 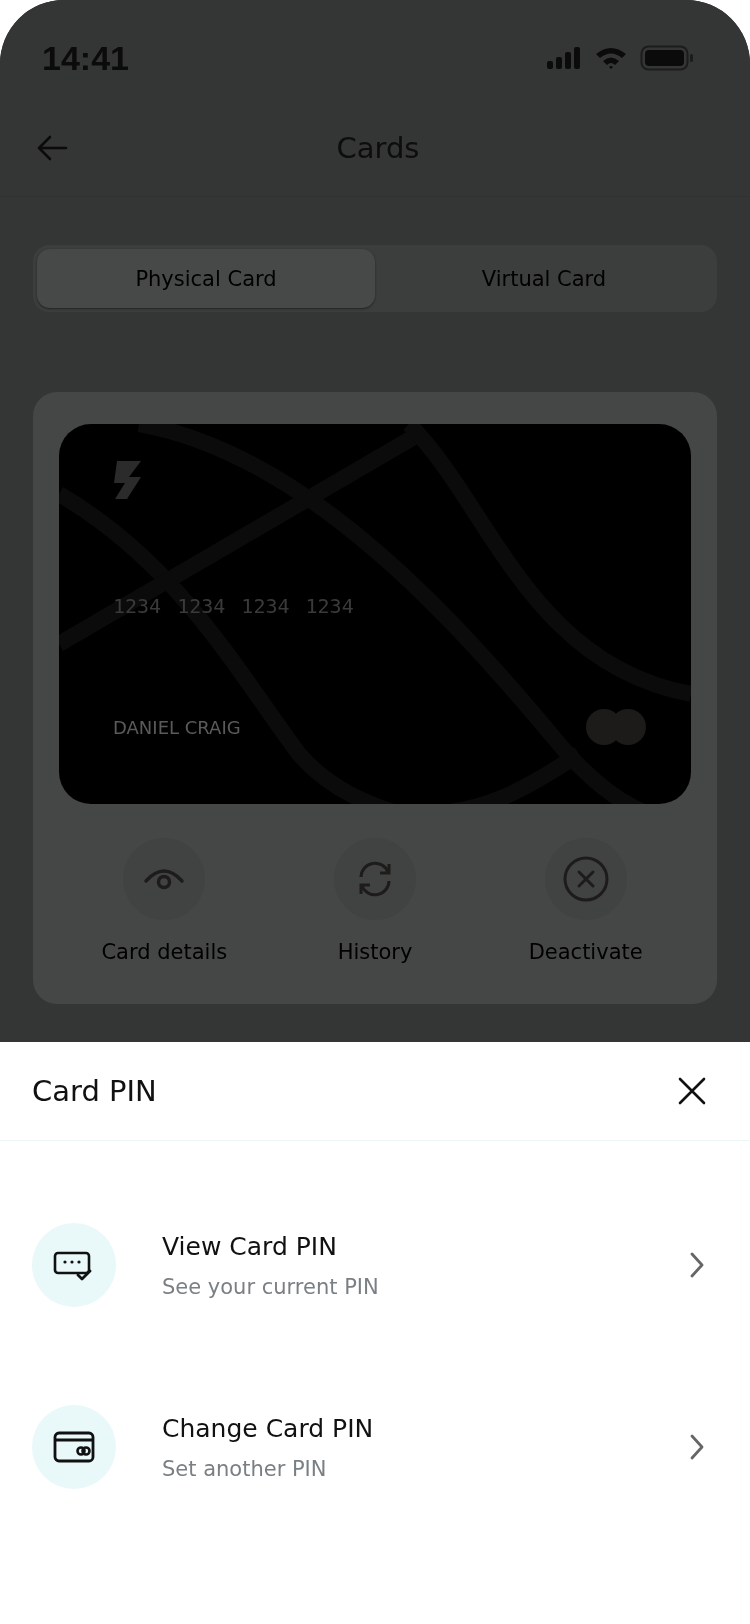 I want to click on cancel-icon, so click(x=585, y=879).